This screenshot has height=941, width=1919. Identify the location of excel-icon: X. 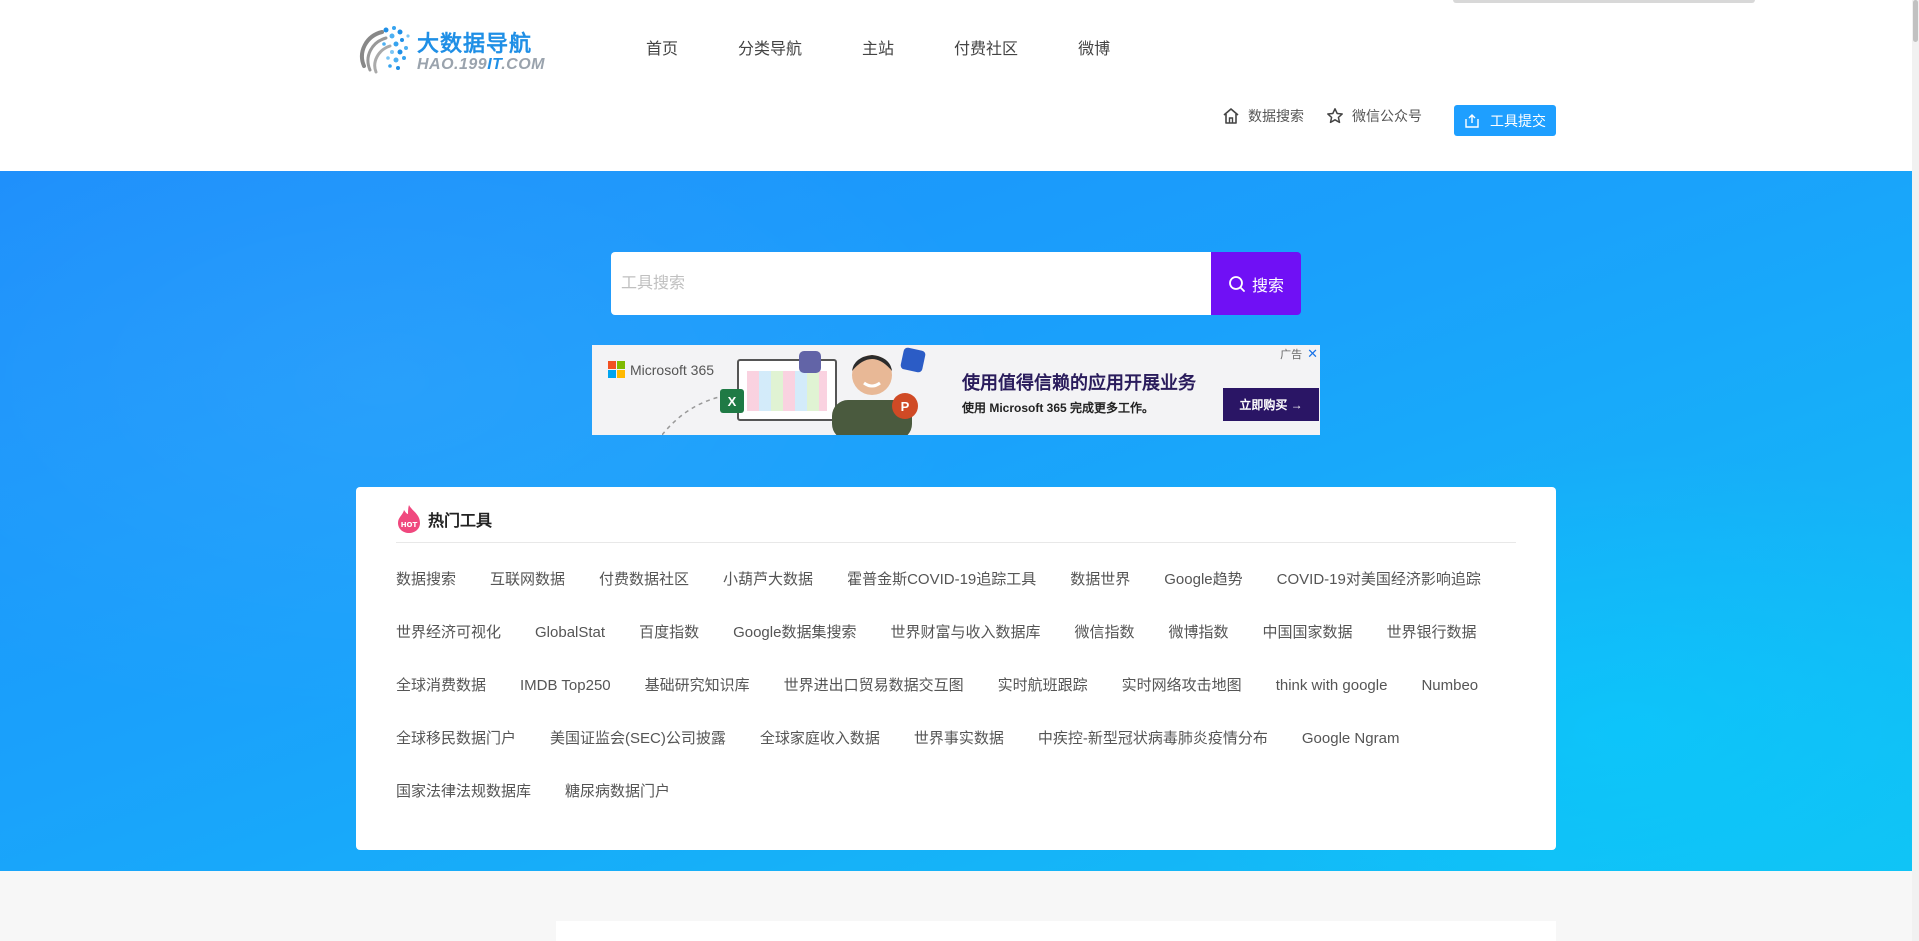
(732, 401).